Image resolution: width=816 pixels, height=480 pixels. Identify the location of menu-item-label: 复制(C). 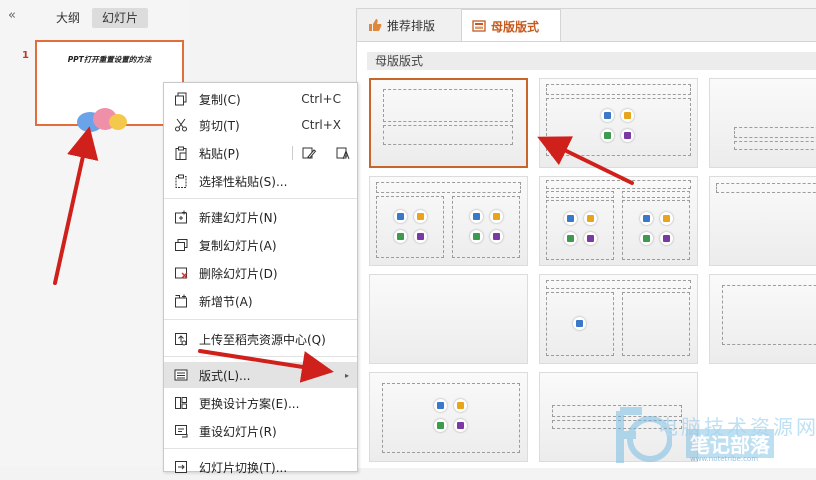
(220, 99).